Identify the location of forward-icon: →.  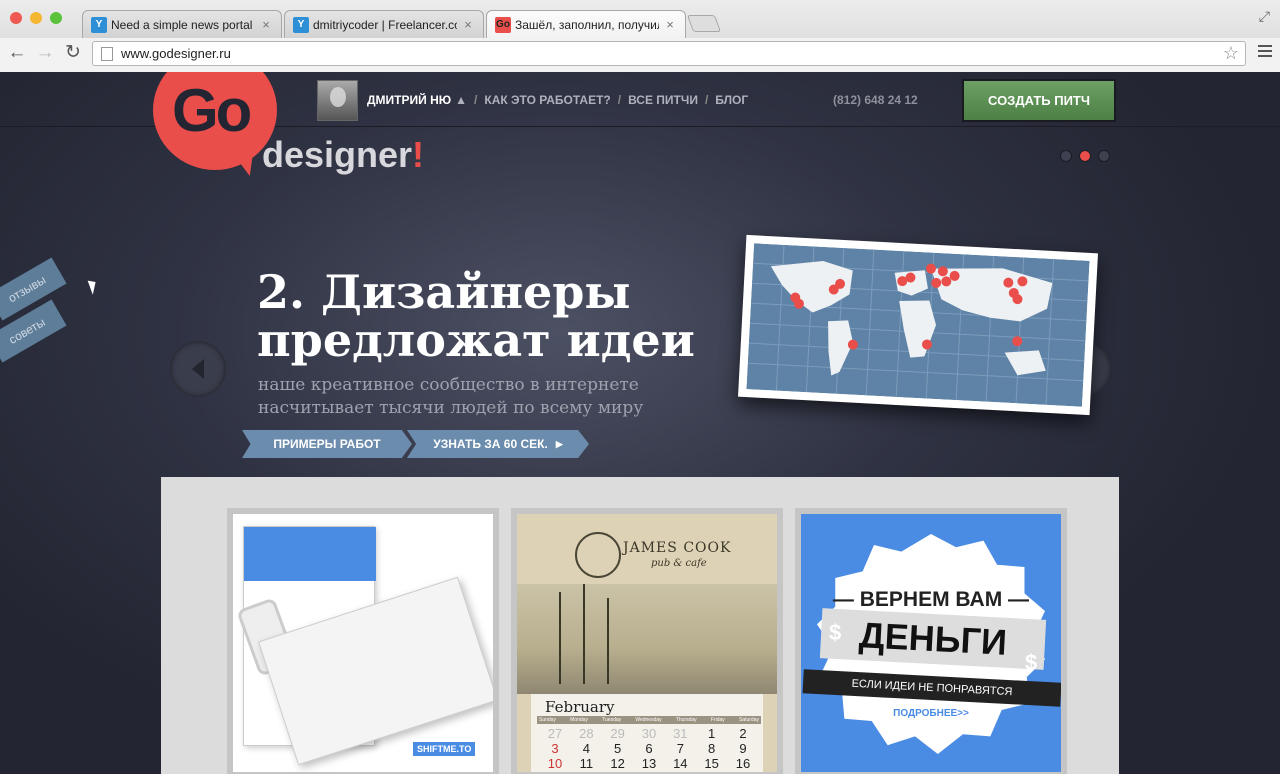
(45, 53).